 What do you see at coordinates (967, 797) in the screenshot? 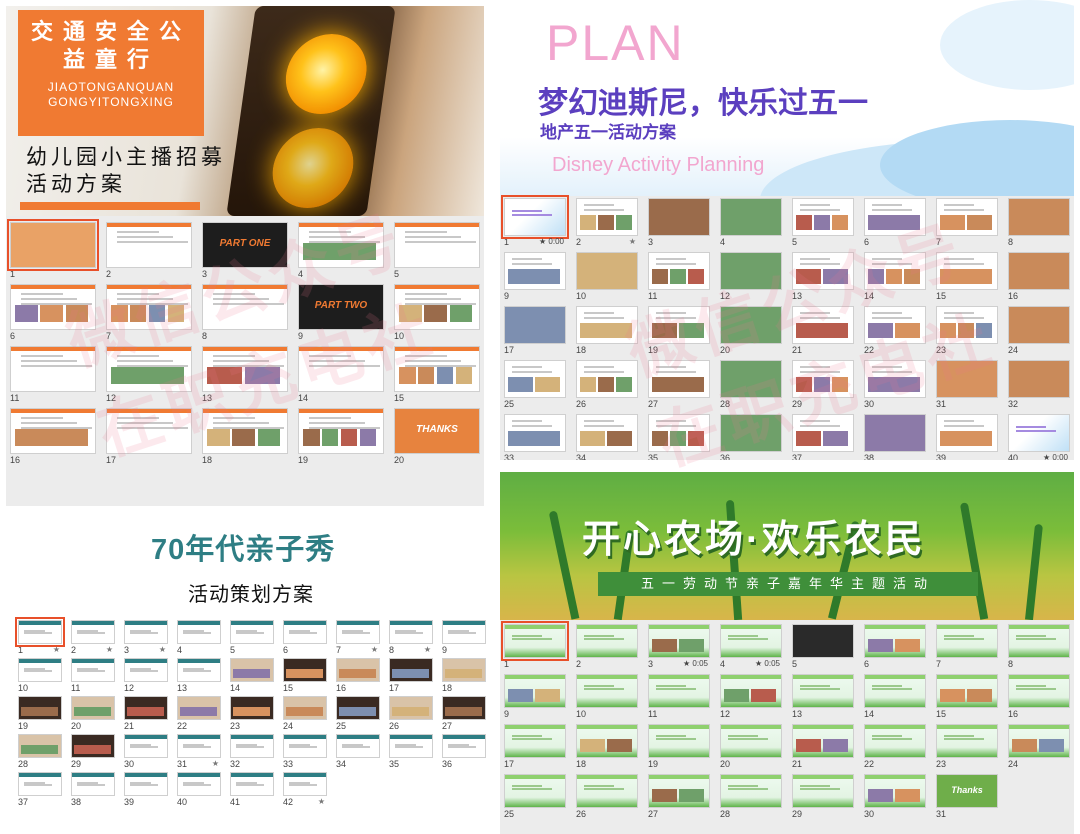
I see `slide-thumbnail: Thanks 31` at bounding box center [967, 797].